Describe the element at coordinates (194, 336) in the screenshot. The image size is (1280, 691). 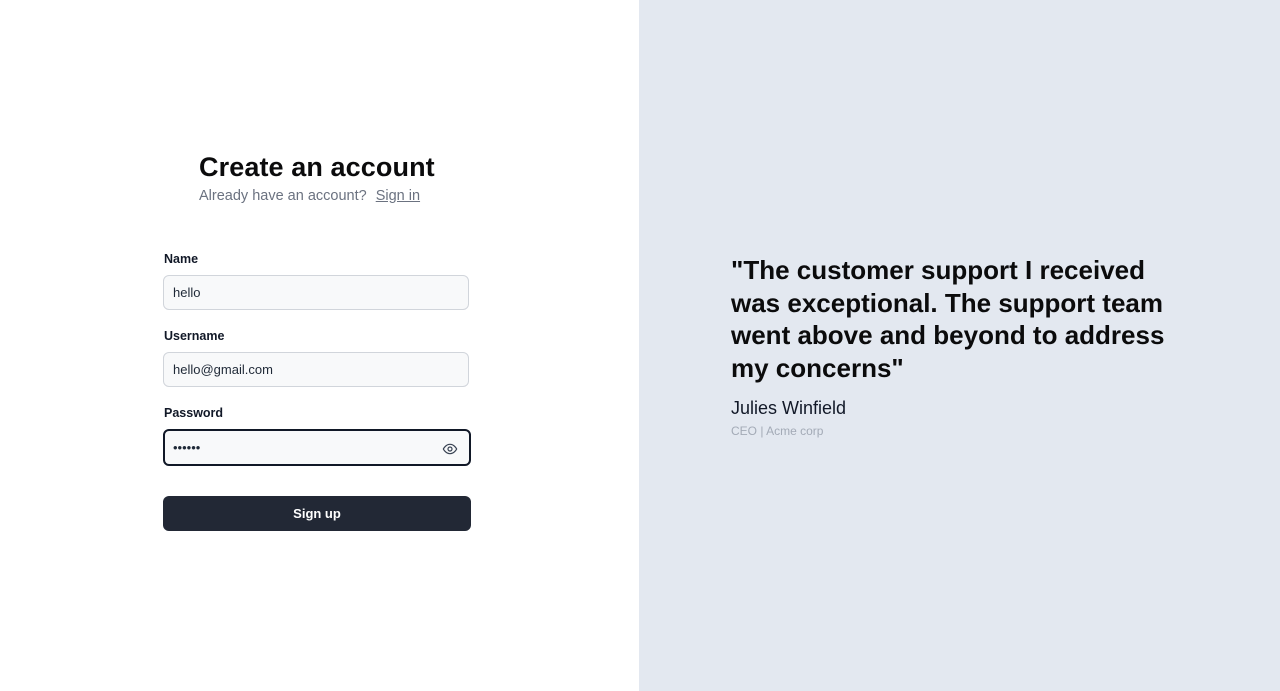
I see `username-label: Username` at that location.